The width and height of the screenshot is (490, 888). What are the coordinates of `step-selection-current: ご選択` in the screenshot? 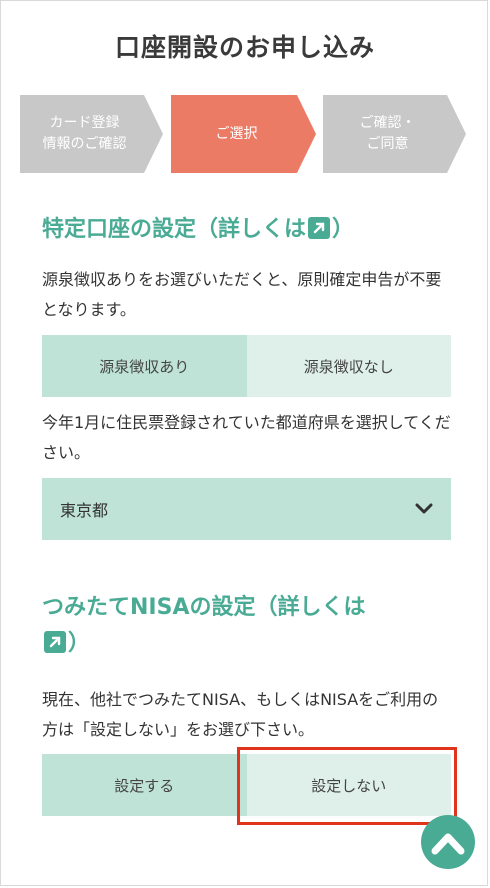 It's located at (243, 134).